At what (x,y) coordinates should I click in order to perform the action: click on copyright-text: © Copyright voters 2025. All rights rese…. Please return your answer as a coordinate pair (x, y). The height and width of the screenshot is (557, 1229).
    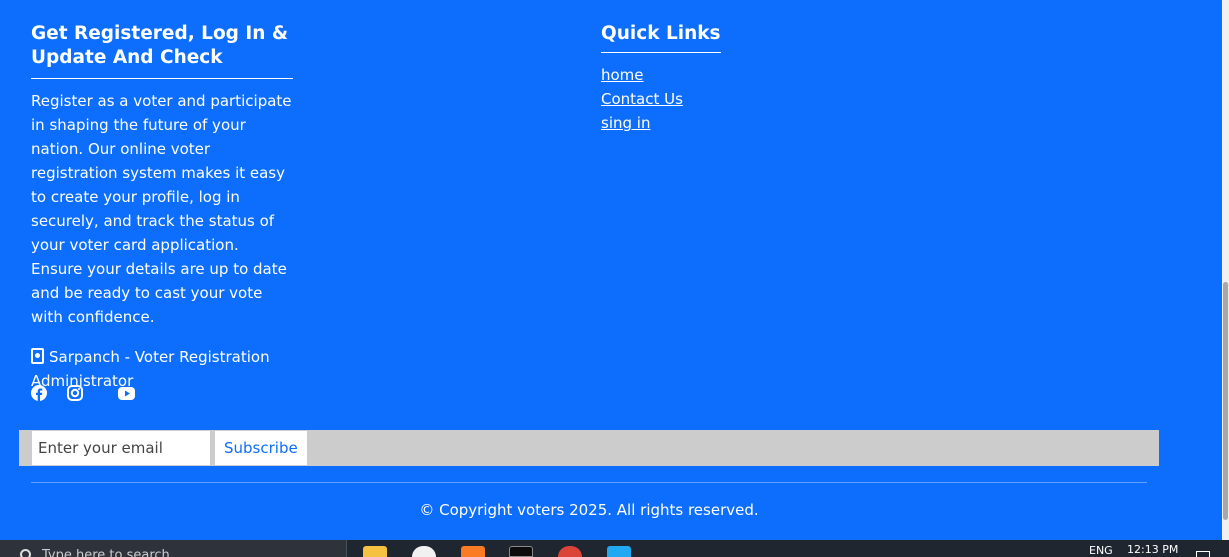
    Looking at the image, I should click on (589, 510).